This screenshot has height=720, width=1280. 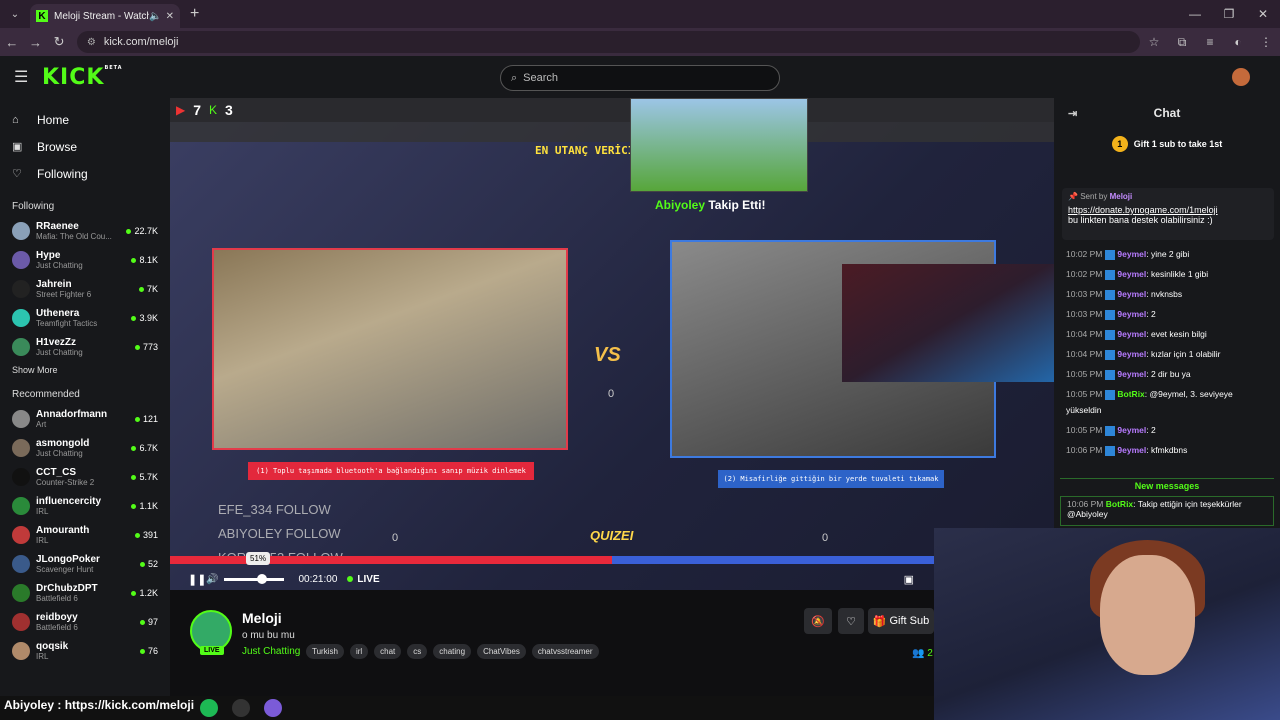 What do you see at coordinates (359, 651) in the screenshot?
I see `stream-tag: irl` at bounding box center [359, 651].